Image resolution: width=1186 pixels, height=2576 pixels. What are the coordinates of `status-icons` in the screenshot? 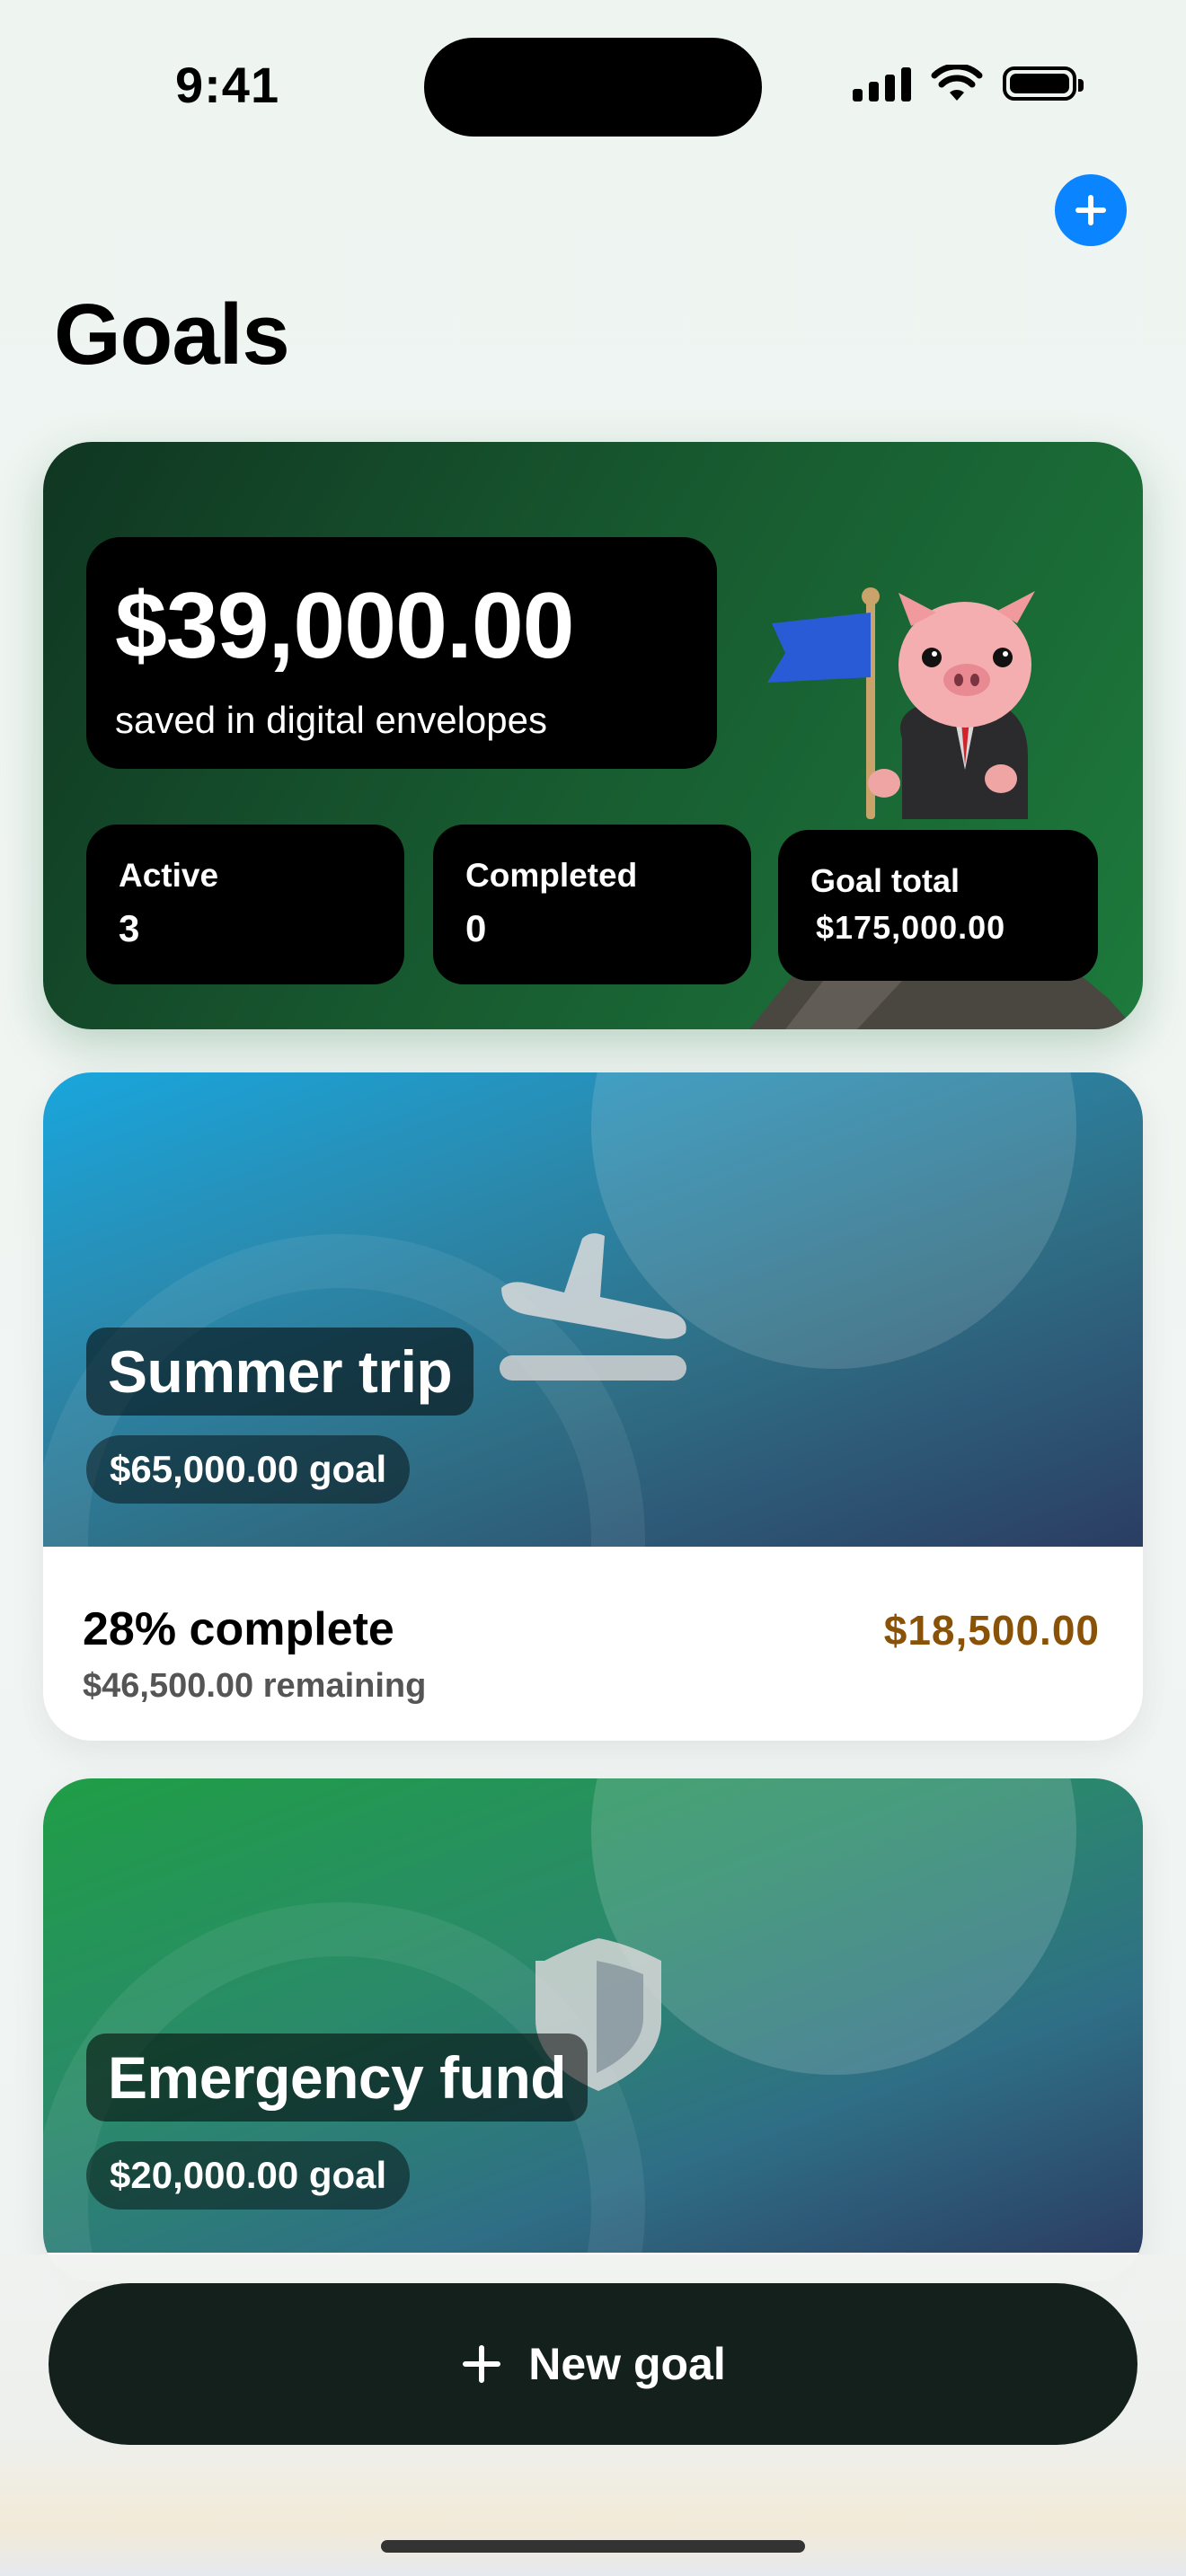 It's located at (968, 83).